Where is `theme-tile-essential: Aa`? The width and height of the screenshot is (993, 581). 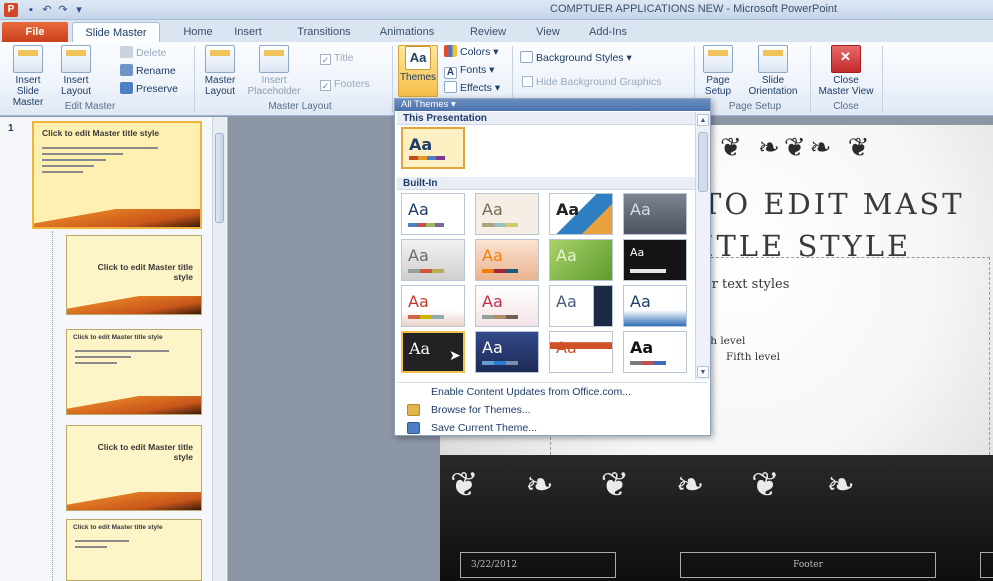 theme-tile-essential: Aa is located at coordinates (655, 352).